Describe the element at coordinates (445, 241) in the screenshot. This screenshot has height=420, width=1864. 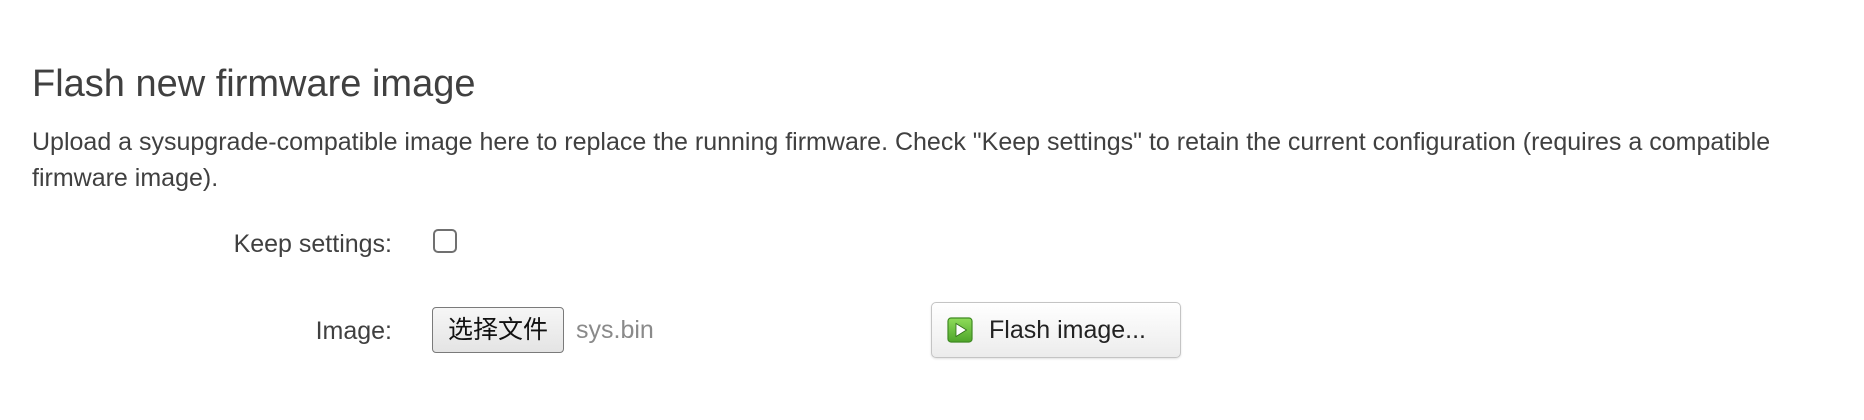
I see `keep-settings-checkbox` at that location.